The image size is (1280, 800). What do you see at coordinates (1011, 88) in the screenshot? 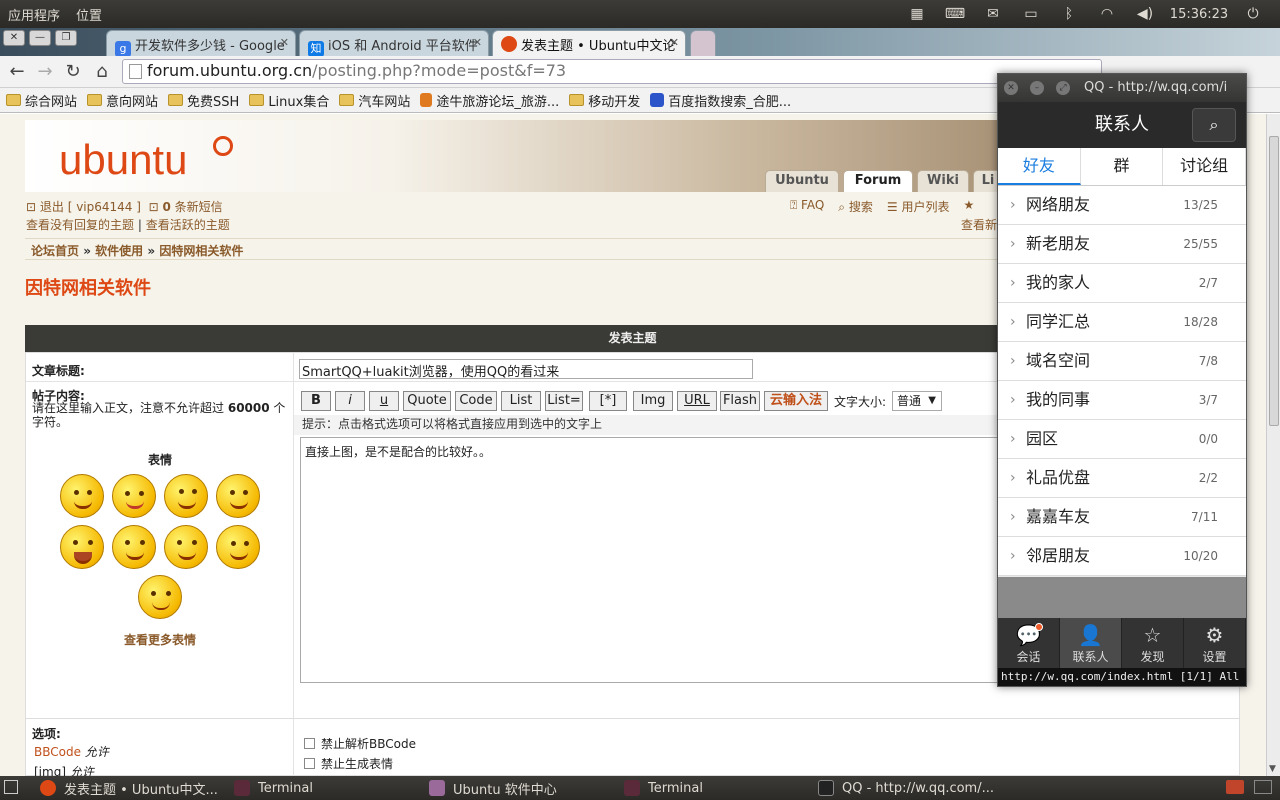
I see `qq-close-icon: ✕` at bounding box center [1011, 88].